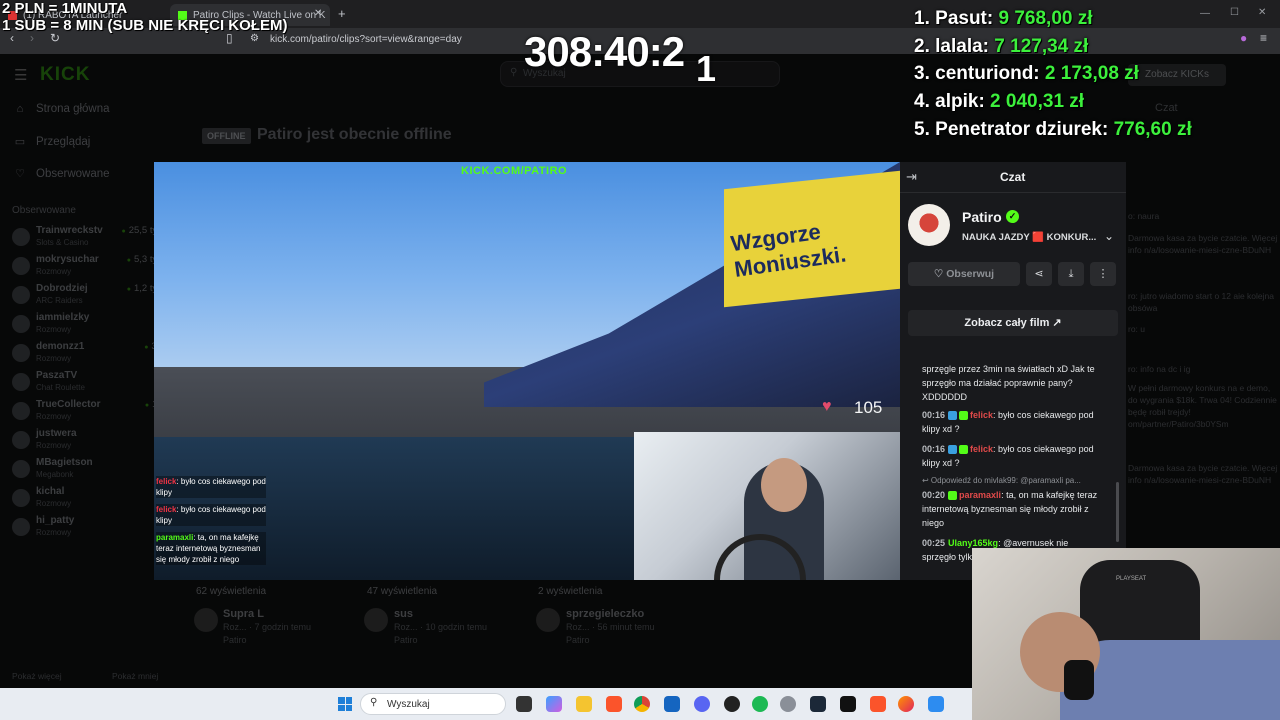 This screenshot has height=720, width=1280. Describe the element at coordinates (254, 38) in the screenshot. I see `site-info-icon: ⚙` at that location.